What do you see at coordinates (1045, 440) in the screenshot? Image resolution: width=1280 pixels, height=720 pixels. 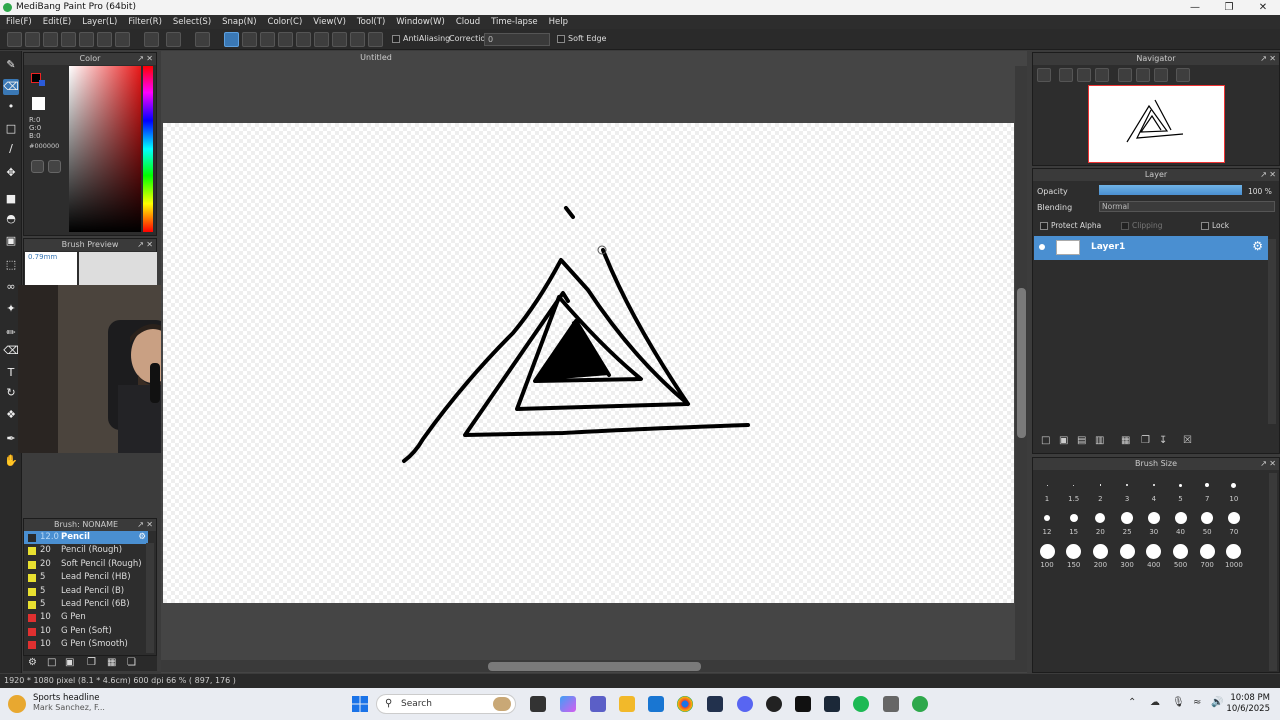 I see `new-layer-icon: □` at bounding box center [1045, 440].